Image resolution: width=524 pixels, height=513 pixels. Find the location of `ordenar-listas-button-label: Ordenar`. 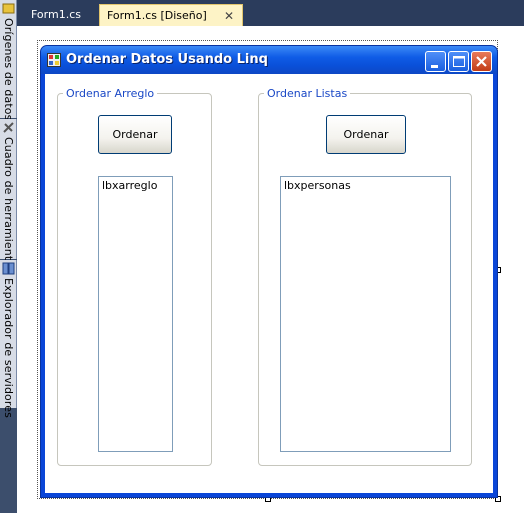

ordenar-listas-button-label: Ordenar is located at coordinates (366, 134).